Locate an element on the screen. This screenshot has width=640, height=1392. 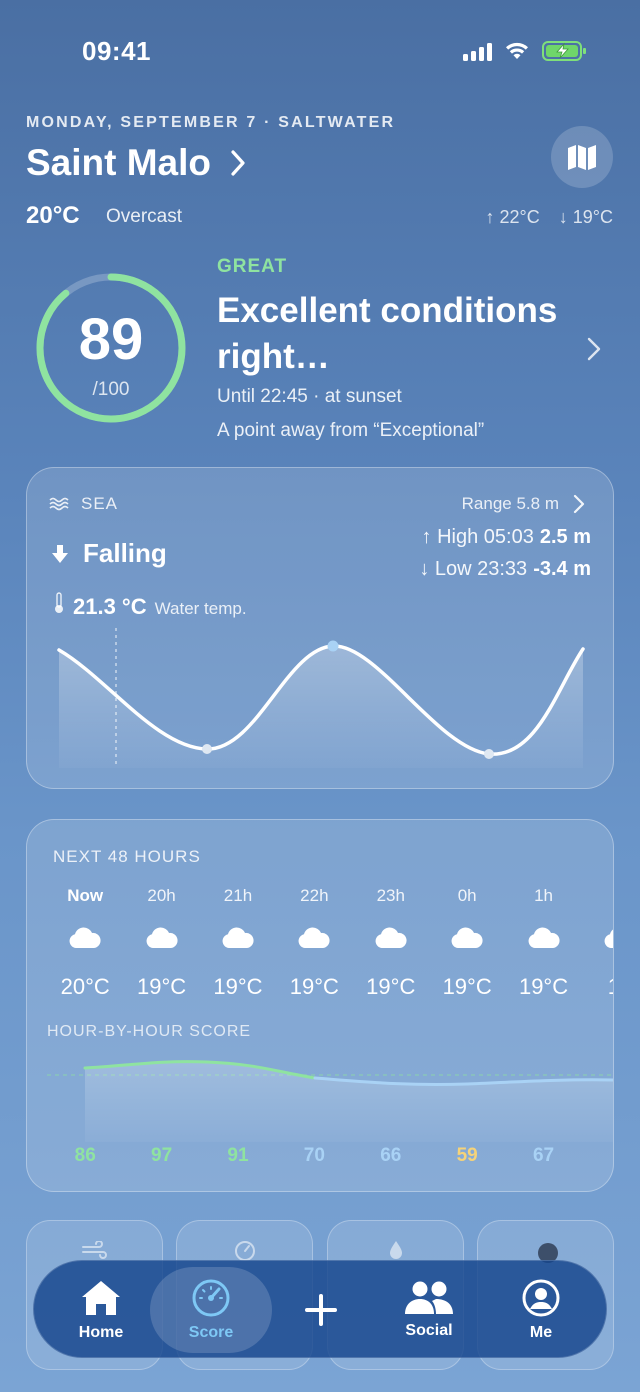
tab-social: Social is located at coordinates (429, 1310).